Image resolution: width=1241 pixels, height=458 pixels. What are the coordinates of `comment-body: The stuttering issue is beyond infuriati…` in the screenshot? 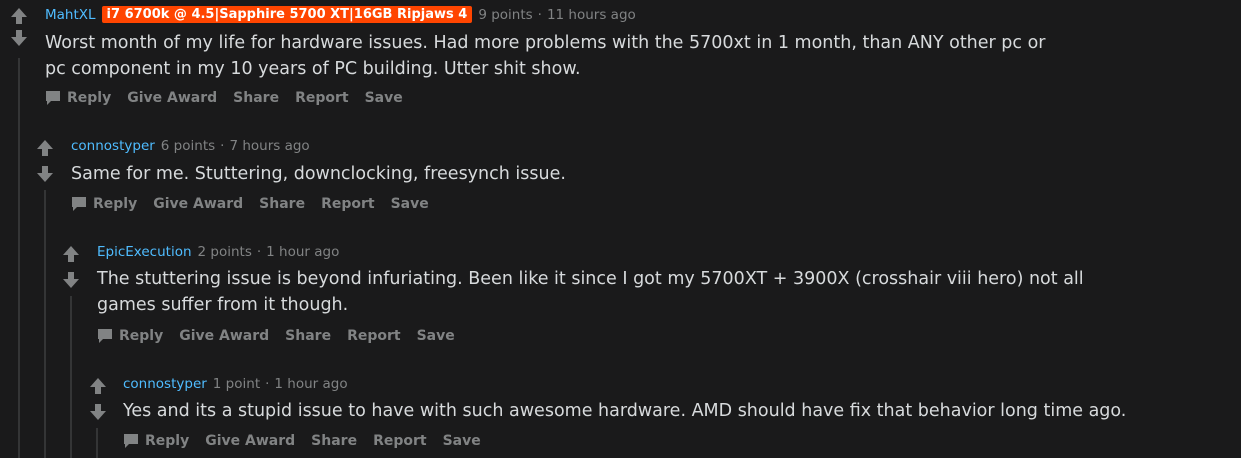 It's located at (590, 292).